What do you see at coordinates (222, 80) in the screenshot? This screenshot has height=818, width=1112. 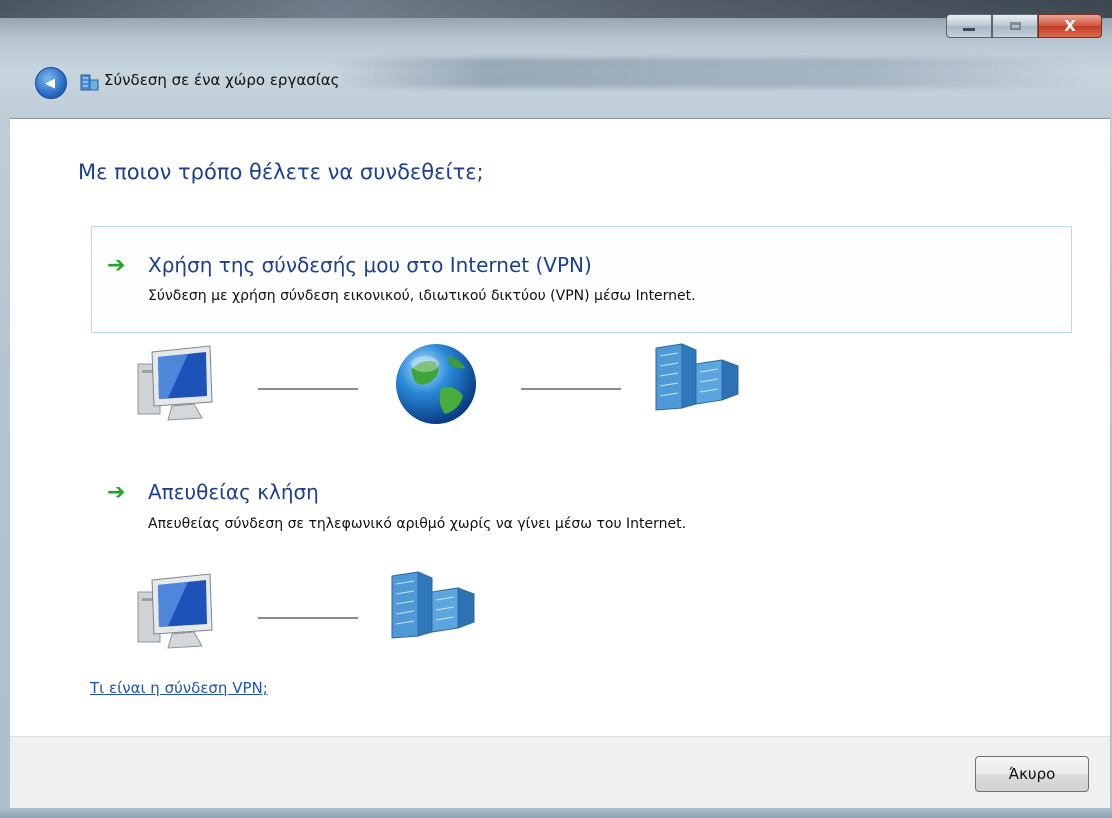 I see `window-title: Σύνδεση σε ένα χώρο εργασίας` at bounding box center [222, 80].